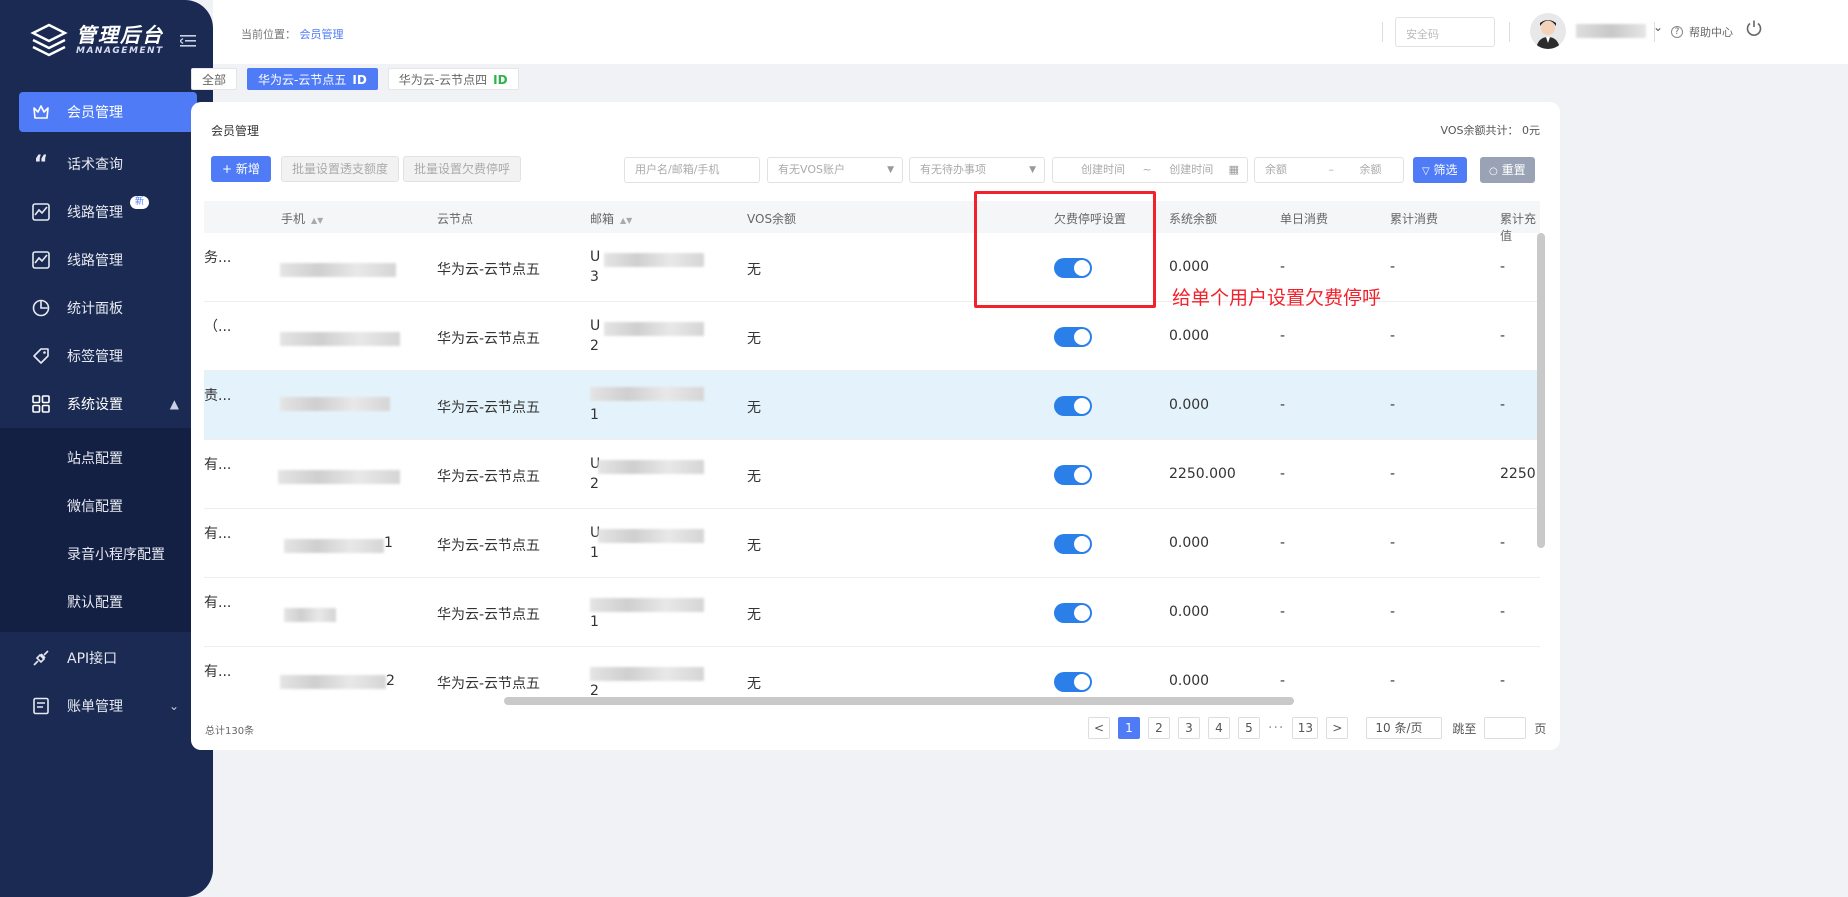 This screenshot has width=1848, height=897. What do you see at coordinates (835, 170) in the screenshot?
I see `vos-account-select: 有无VOS账户 ▼` at bounding box center [835, 170].